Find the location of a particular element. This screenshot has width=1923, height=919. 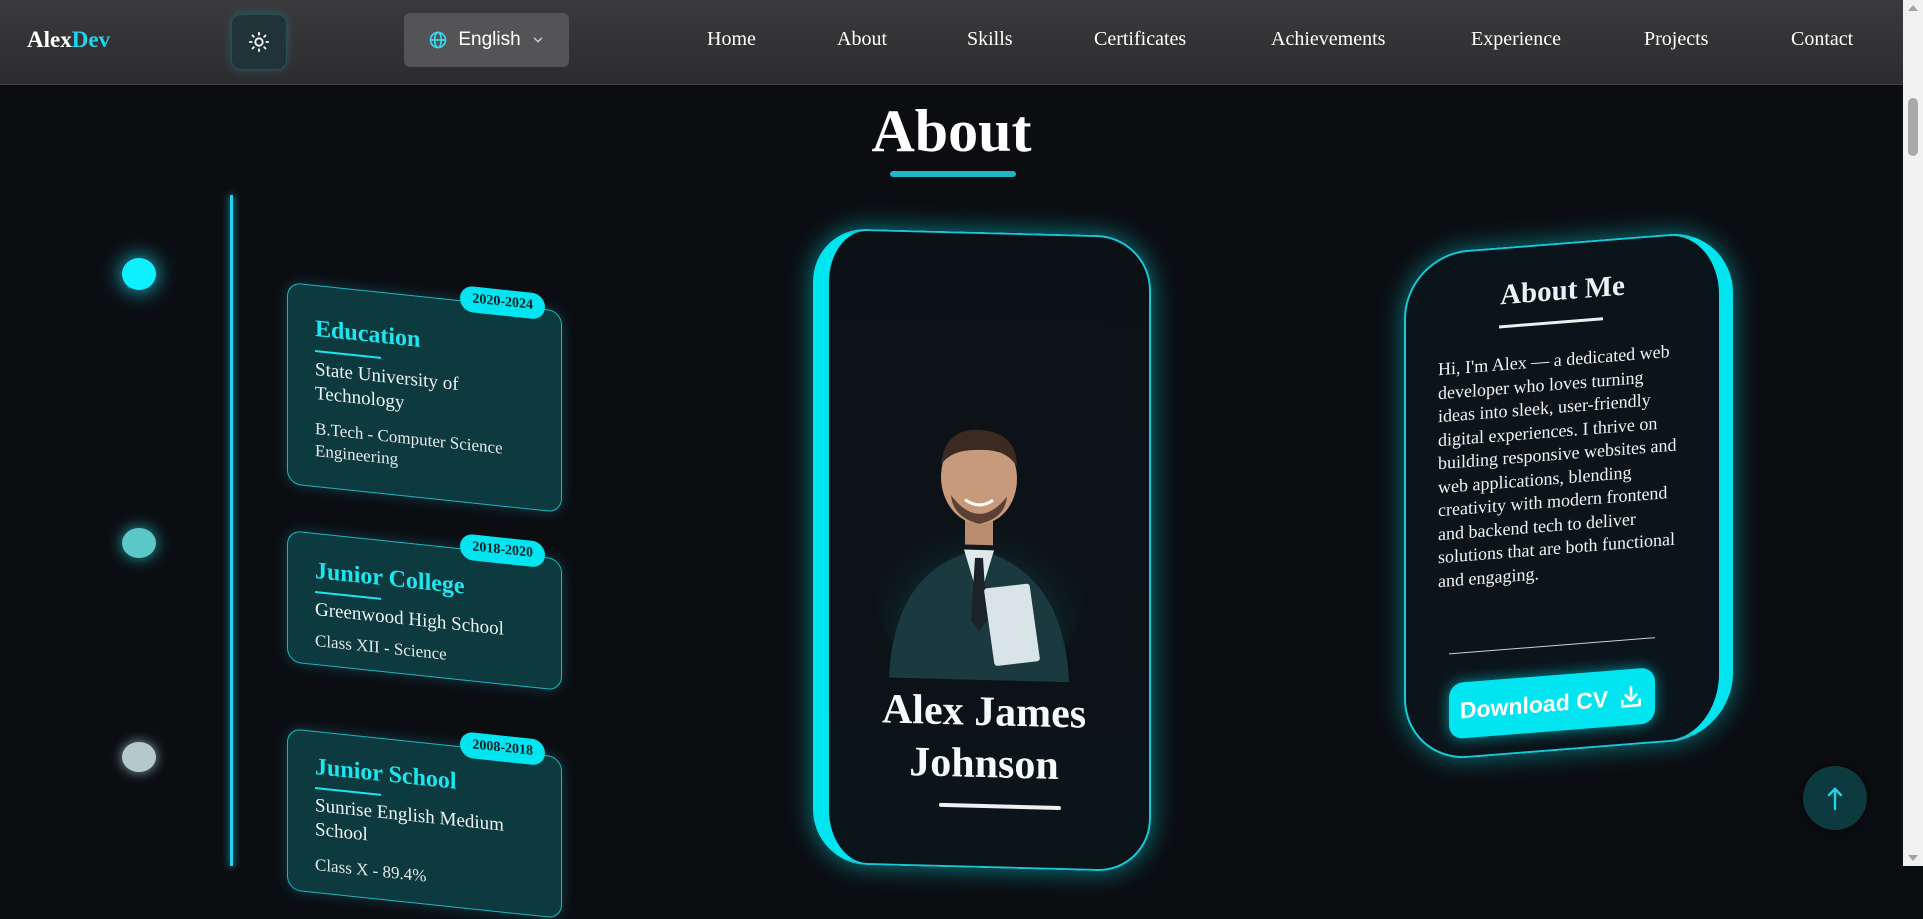

timeline-line is located at coordinates (231, 530).